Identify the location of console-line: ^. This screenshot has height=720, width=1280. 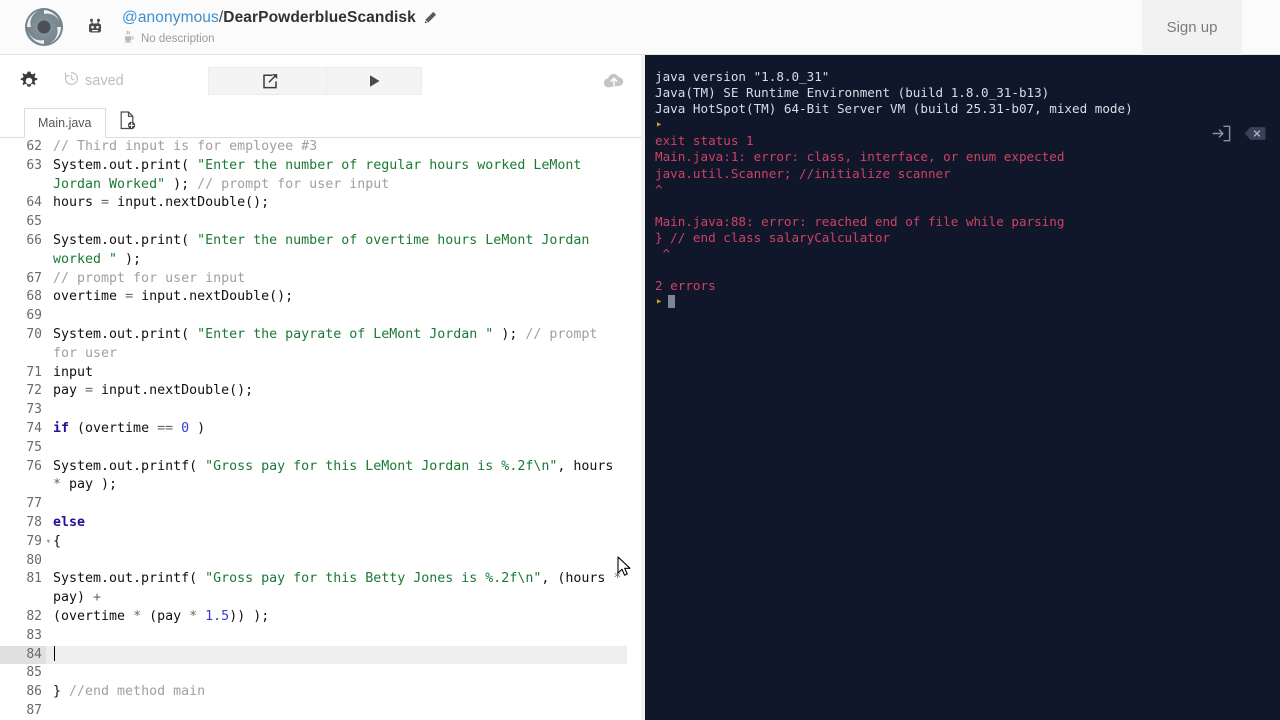
(663, 254).